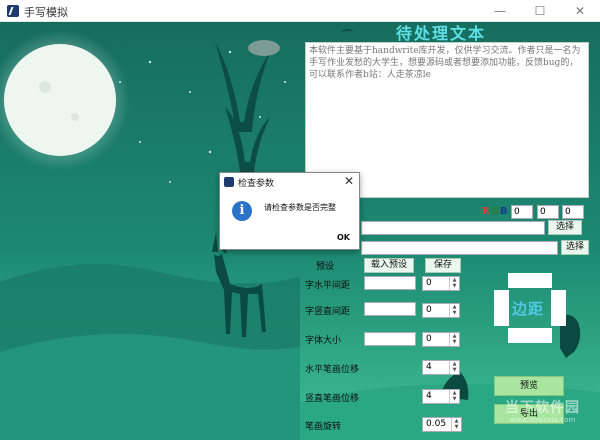 This screenshot has height=440, width=600. Describe the element at coordinates (573, 212) in the screenshot. I see `b-value-input: 0` at that location.